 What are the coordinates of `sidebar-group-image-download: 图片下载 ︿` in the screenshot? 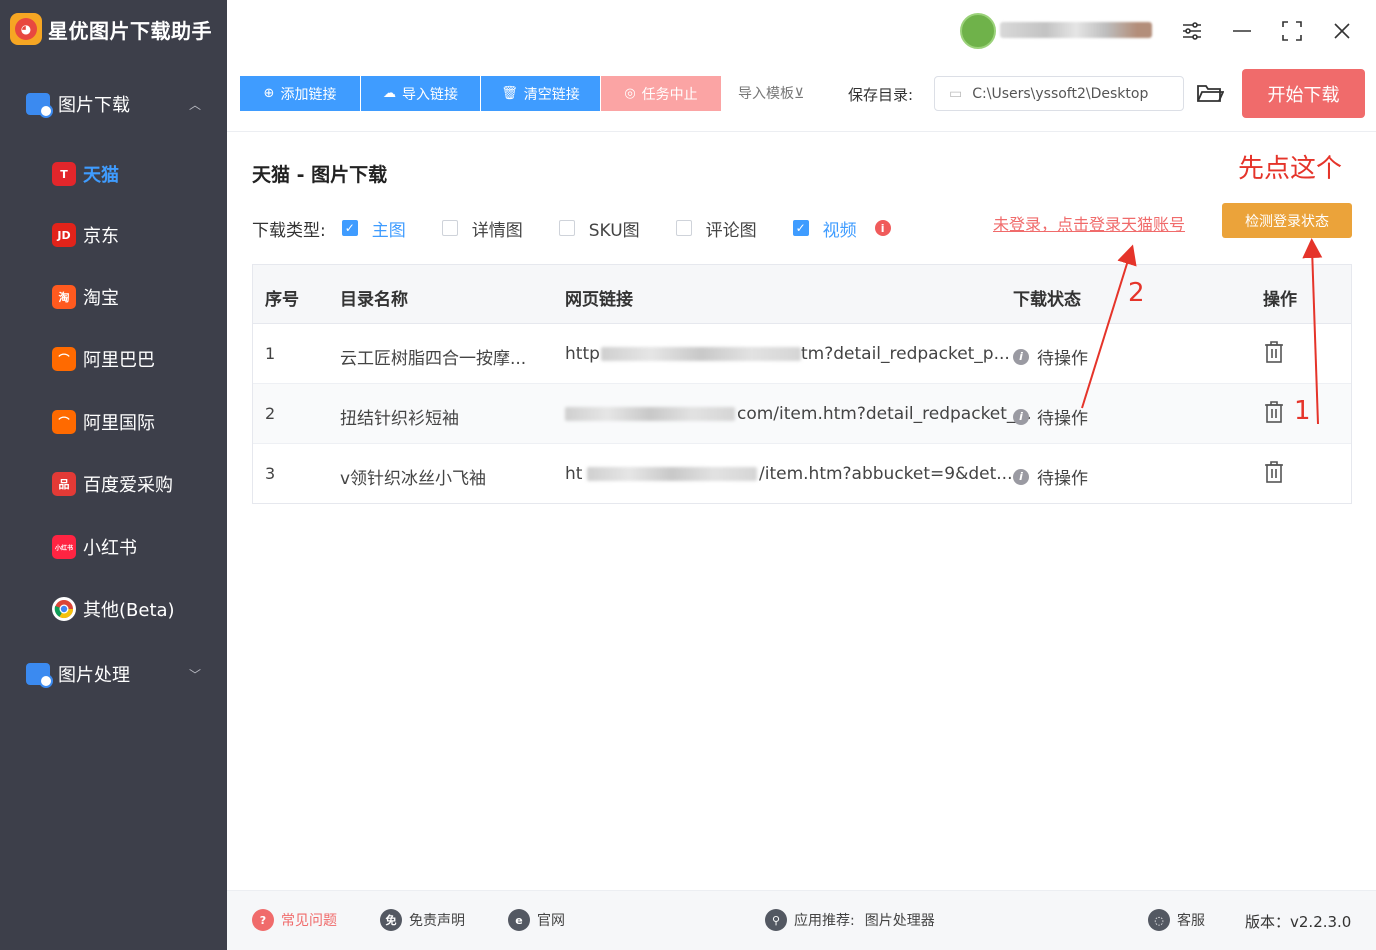 It's located at (113, 104).